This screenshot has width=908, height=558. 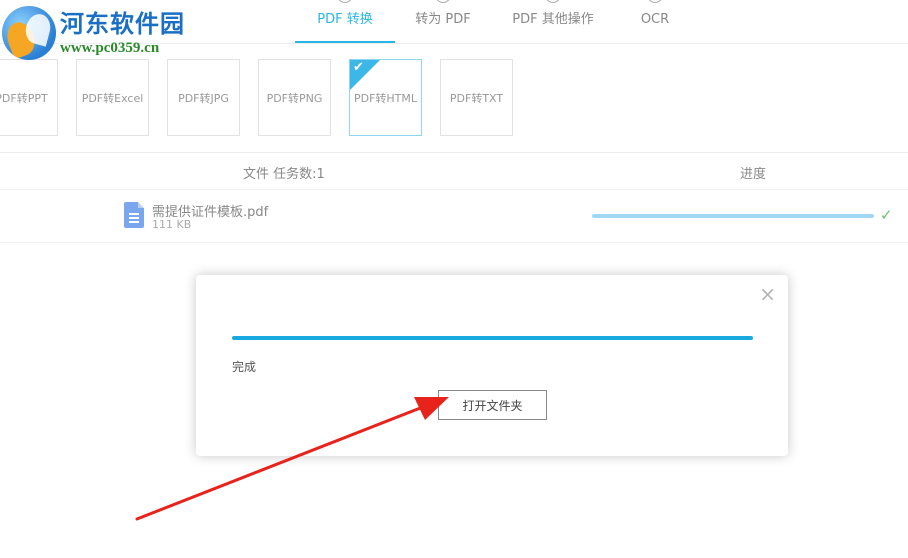 I want to click on tab-pdf-convert-icon, so click(x=345, y=1).